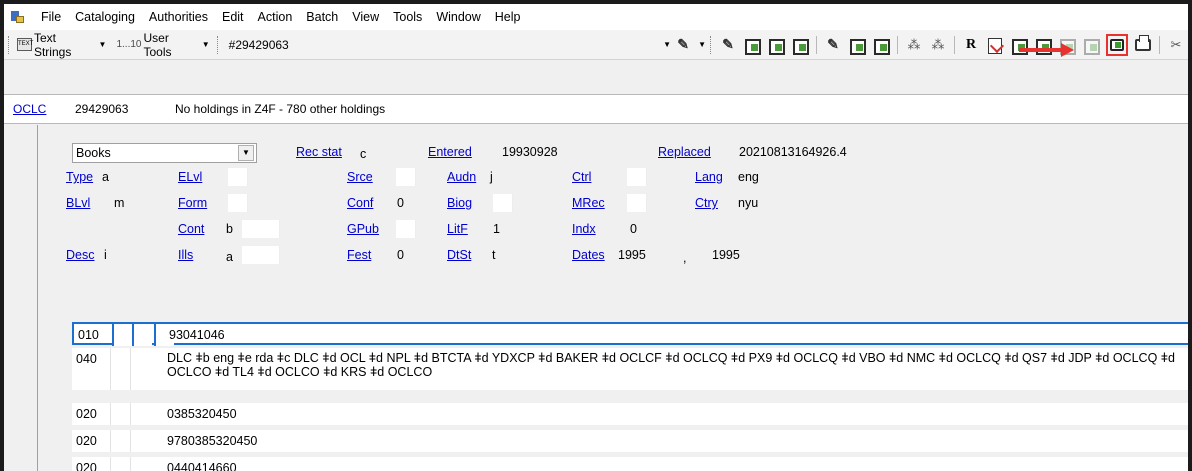  What do you see at coordinates (674, 466) in the screenshot?
I see `field-content: 0440414660` at bounding box center [674, 466].